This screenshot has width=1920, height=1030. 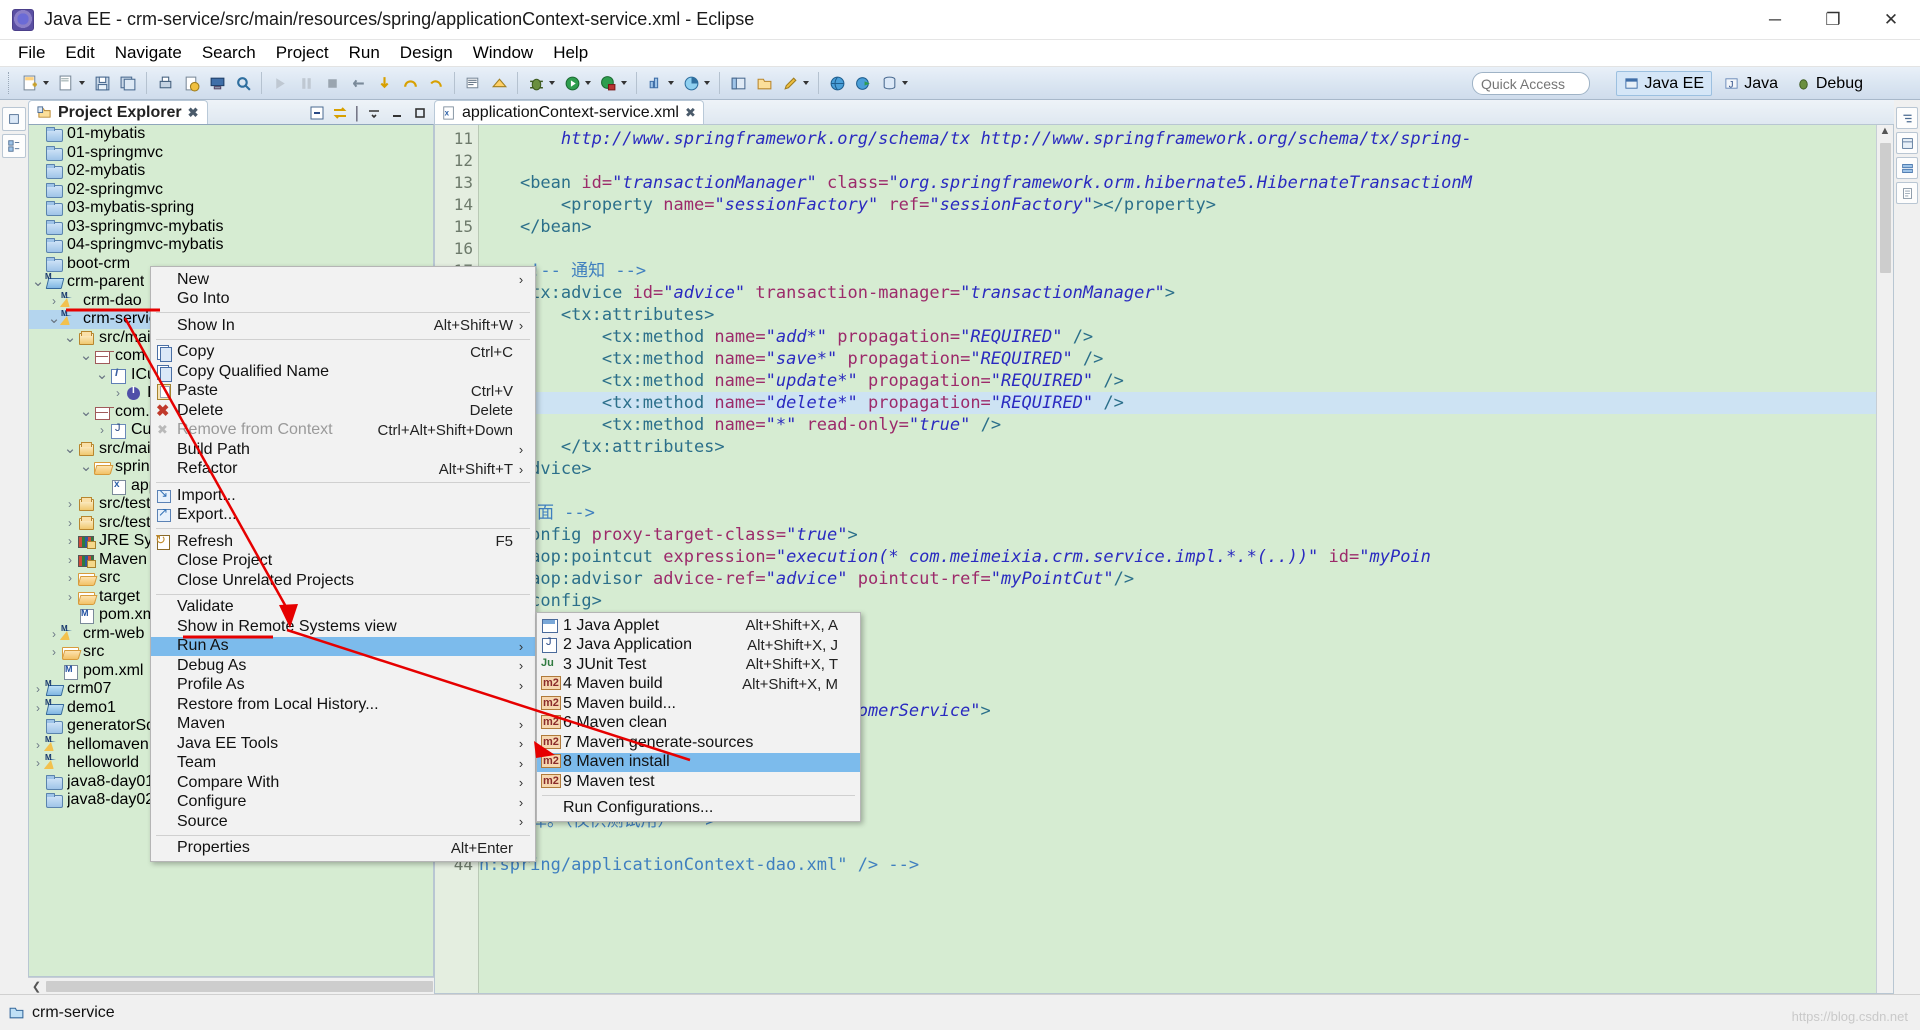 I want to click on menu-item-go-into: Go Into, so click(x=343, y=300).